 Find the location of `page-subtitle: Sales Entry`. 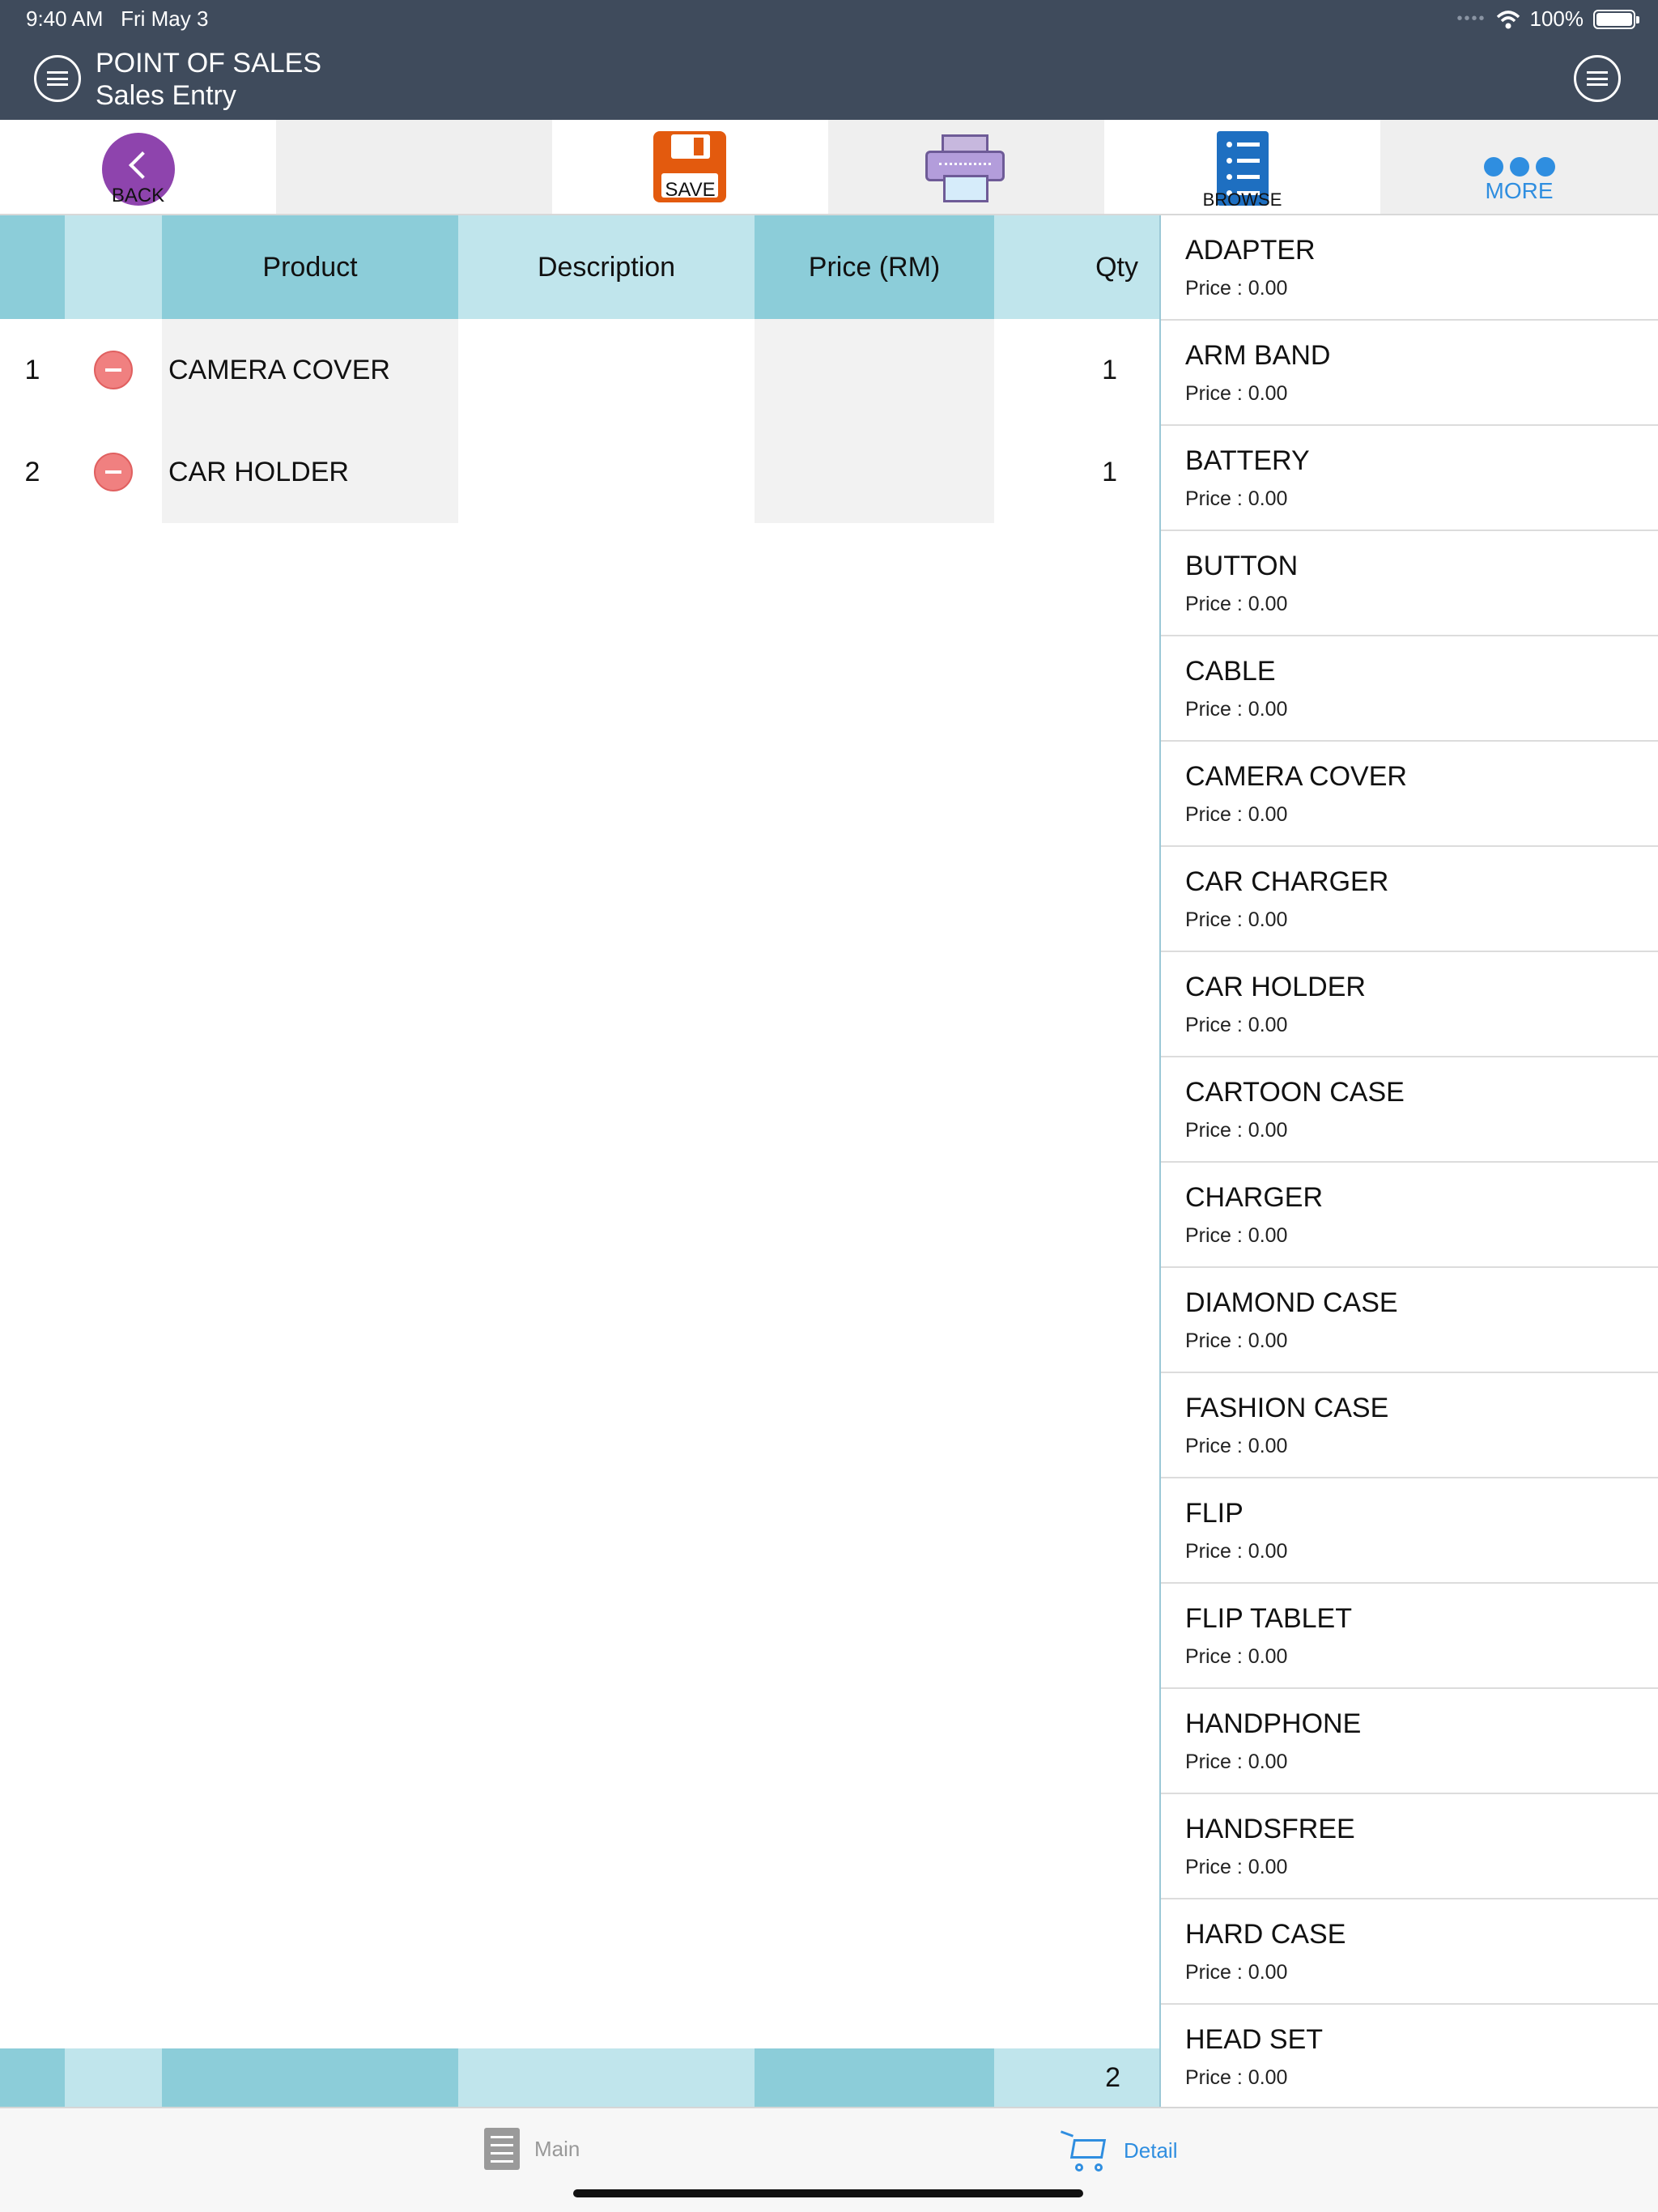

page-subtitle: Sales Entry is located at coordinates (166, 96).